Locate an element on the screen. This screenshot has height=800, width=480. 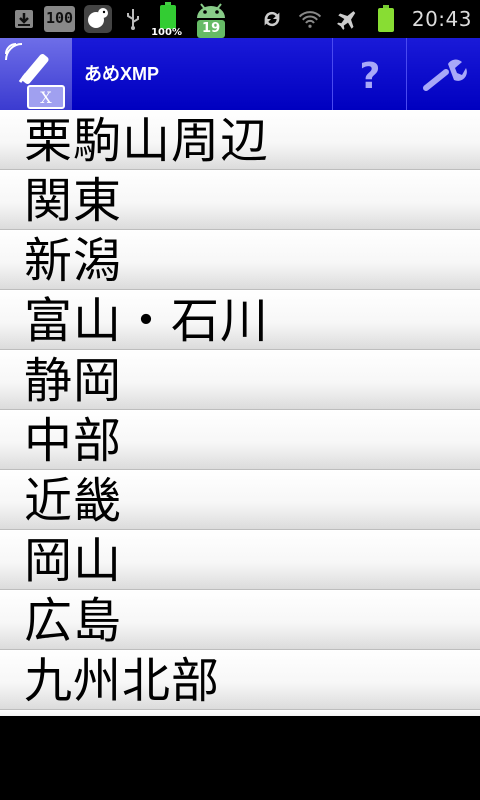
list-item: 中部 is located at coordinates (240, 440).